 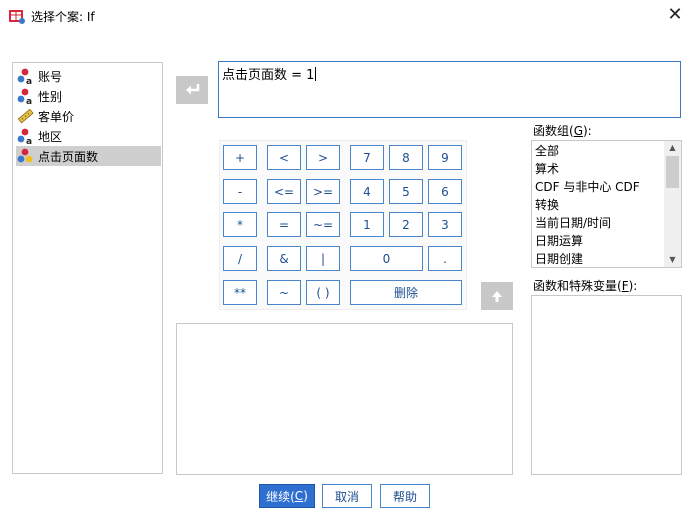 What do you see at coordinates (562, 131) in the screenshot?
I see `function-group-label: 函数组(G):` at bounding box center [562, 131].